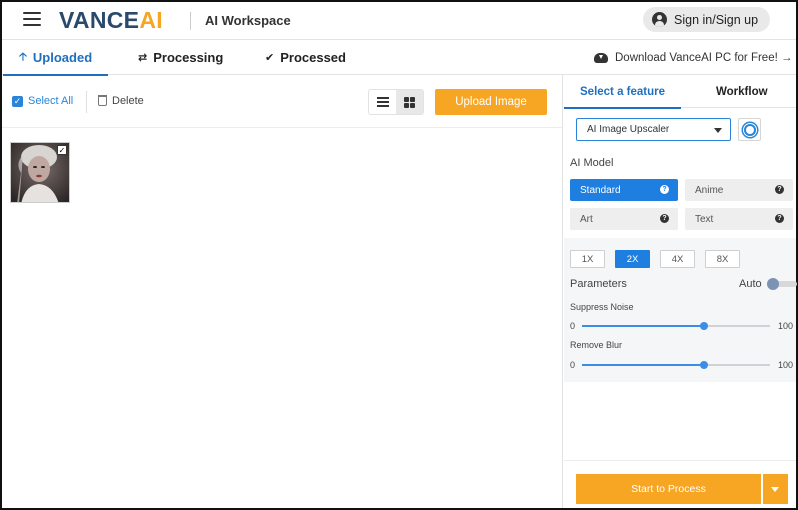 The width and height of the screenshot is (798, 510). Describe the element at coordinates (573, 326) in the screenshot. I see `suppress-noise-min: 0` at that location.